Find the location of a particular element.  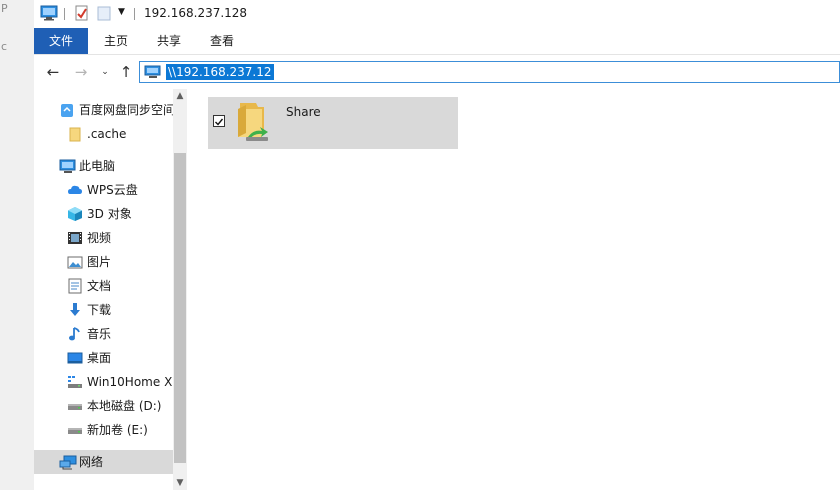

nav-item-label: 本地磁盘 (D:) is located at coordinates (124, 406).